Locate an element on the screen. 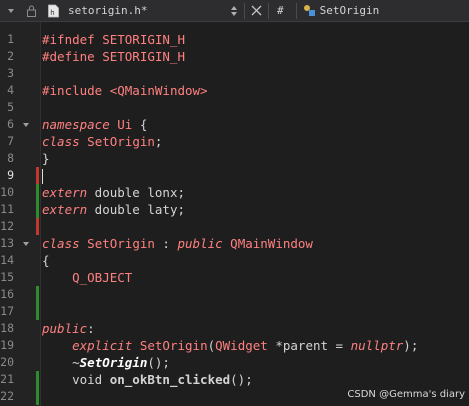 The image size is (469, 406). file-name-label: setorigin.h* is located at coordinates (147, 10).